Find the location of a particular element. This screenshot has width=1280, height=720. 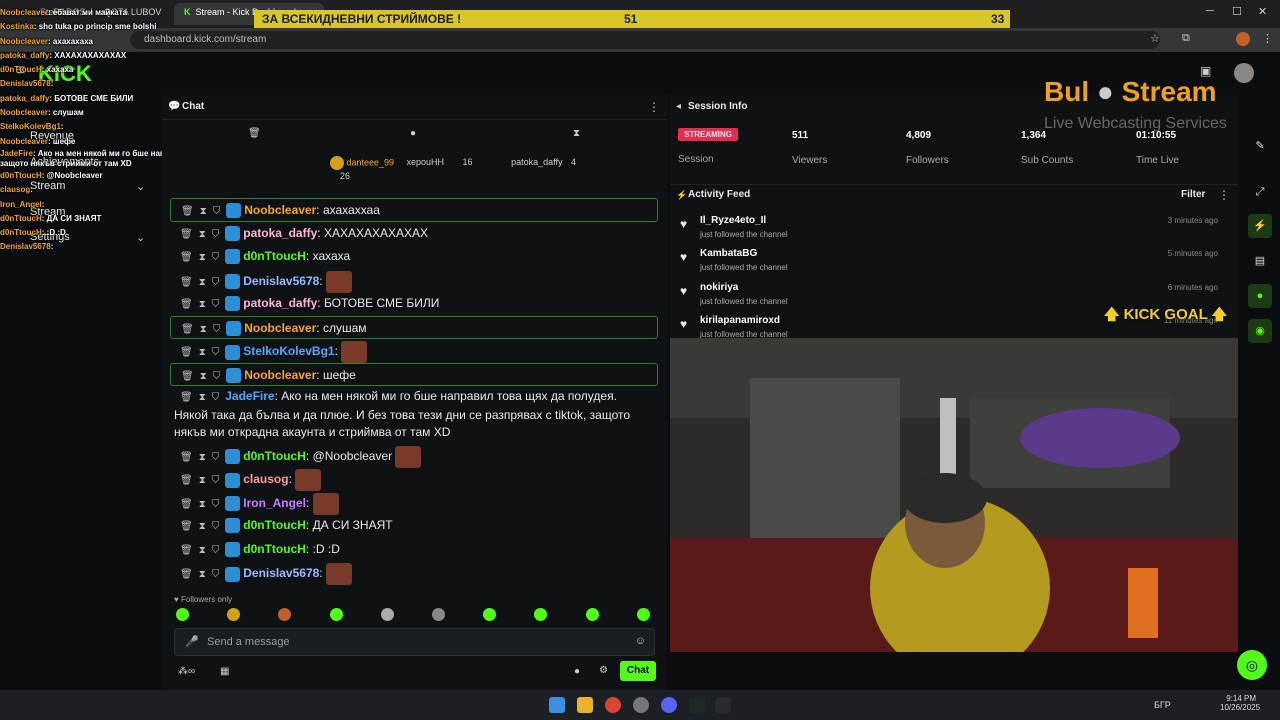

user-avatar is located at coordinates (1244, 73).